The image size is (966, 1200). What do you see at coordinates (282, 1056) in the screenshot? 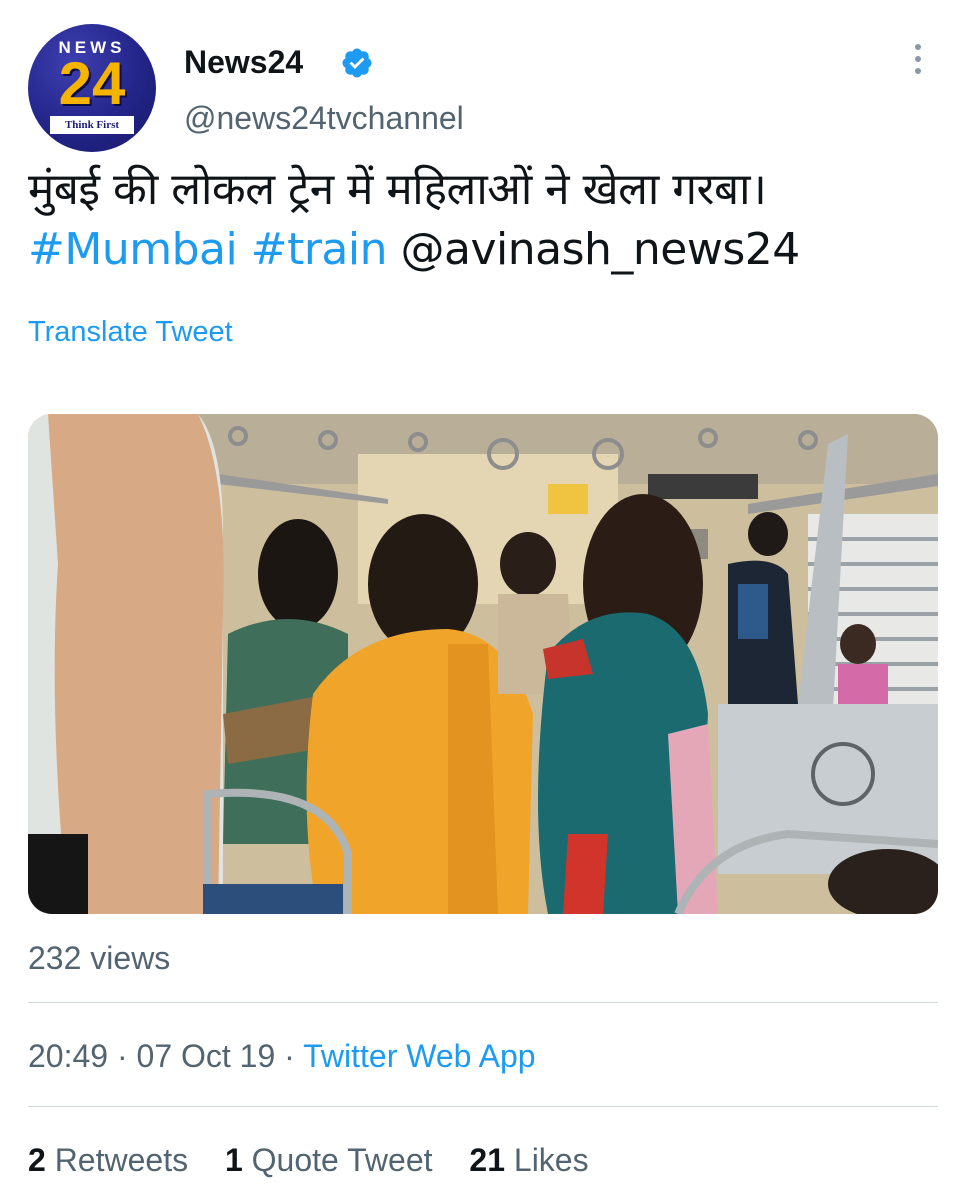
I see `tweet-meta: 20:49 · 07 Oct 19 · Twitter Web App` at bounding box center [282, 1056].